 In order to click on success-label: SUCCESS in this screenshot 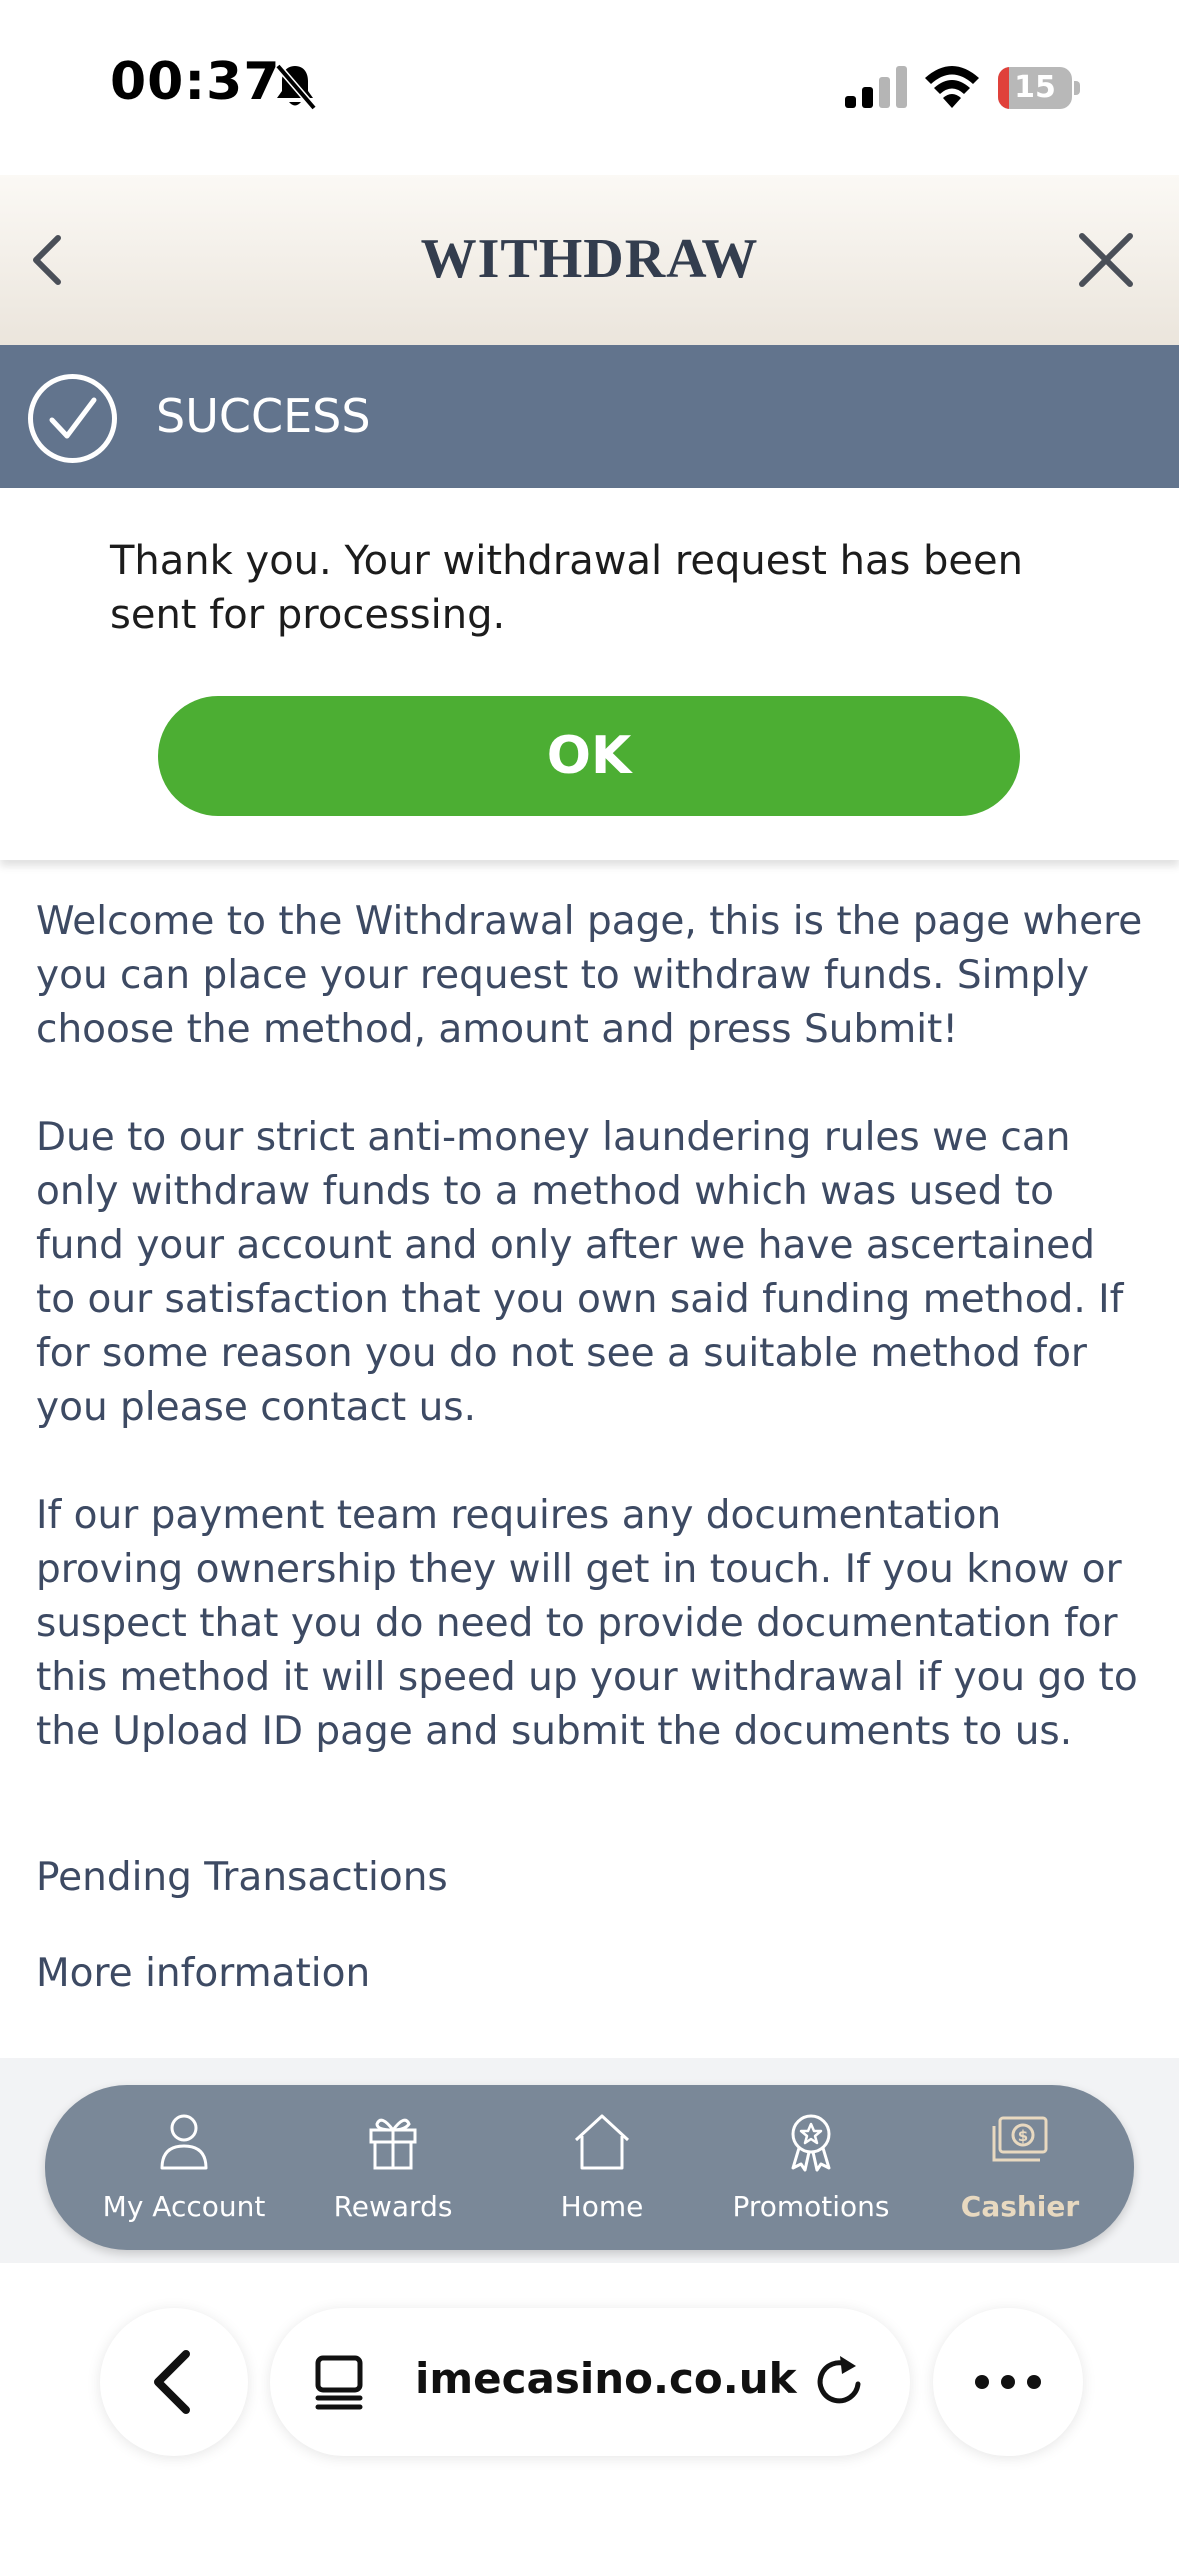, I will do `click(263, 416)`.